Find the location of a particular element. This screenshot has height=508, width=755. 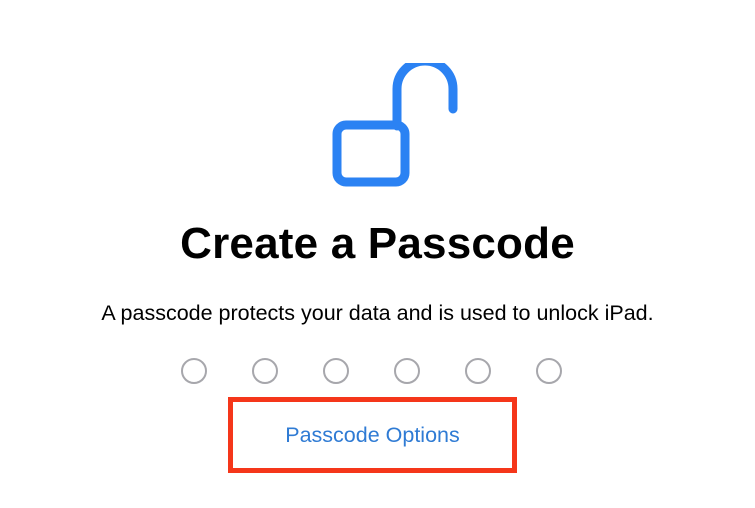

passcode-options-label: Passcode Options is located at coordinates (372, 434).